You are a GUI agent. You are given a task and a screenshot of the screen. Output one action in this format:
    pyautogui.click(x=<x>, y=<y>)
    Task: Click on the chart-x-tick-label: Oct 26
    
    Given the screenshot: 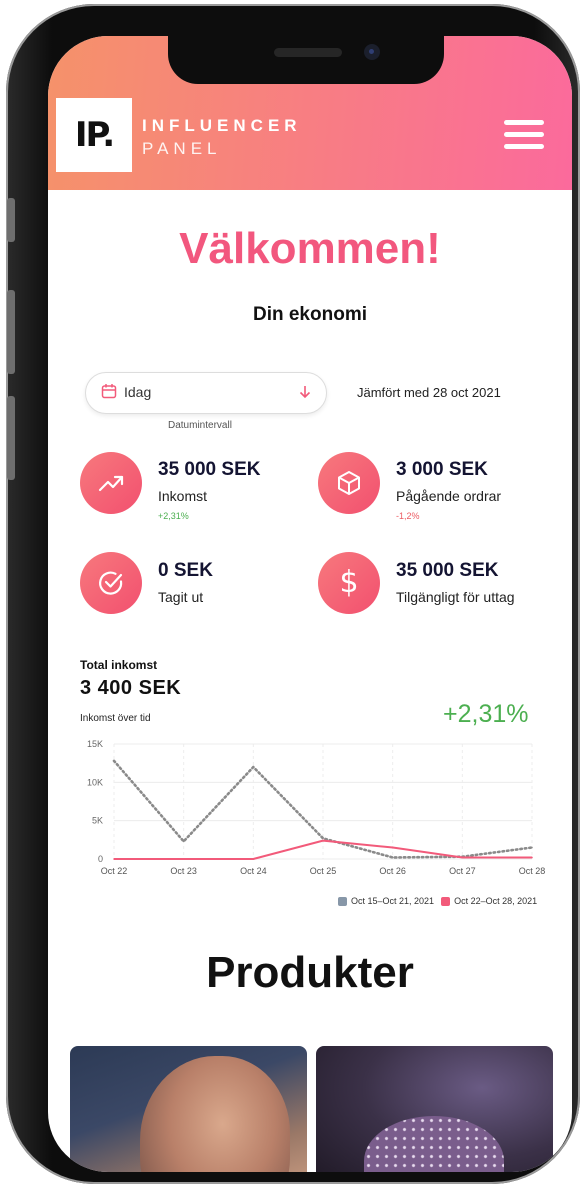 What is the action you would take?
    pyautogui.click(x=392, y=871)
    